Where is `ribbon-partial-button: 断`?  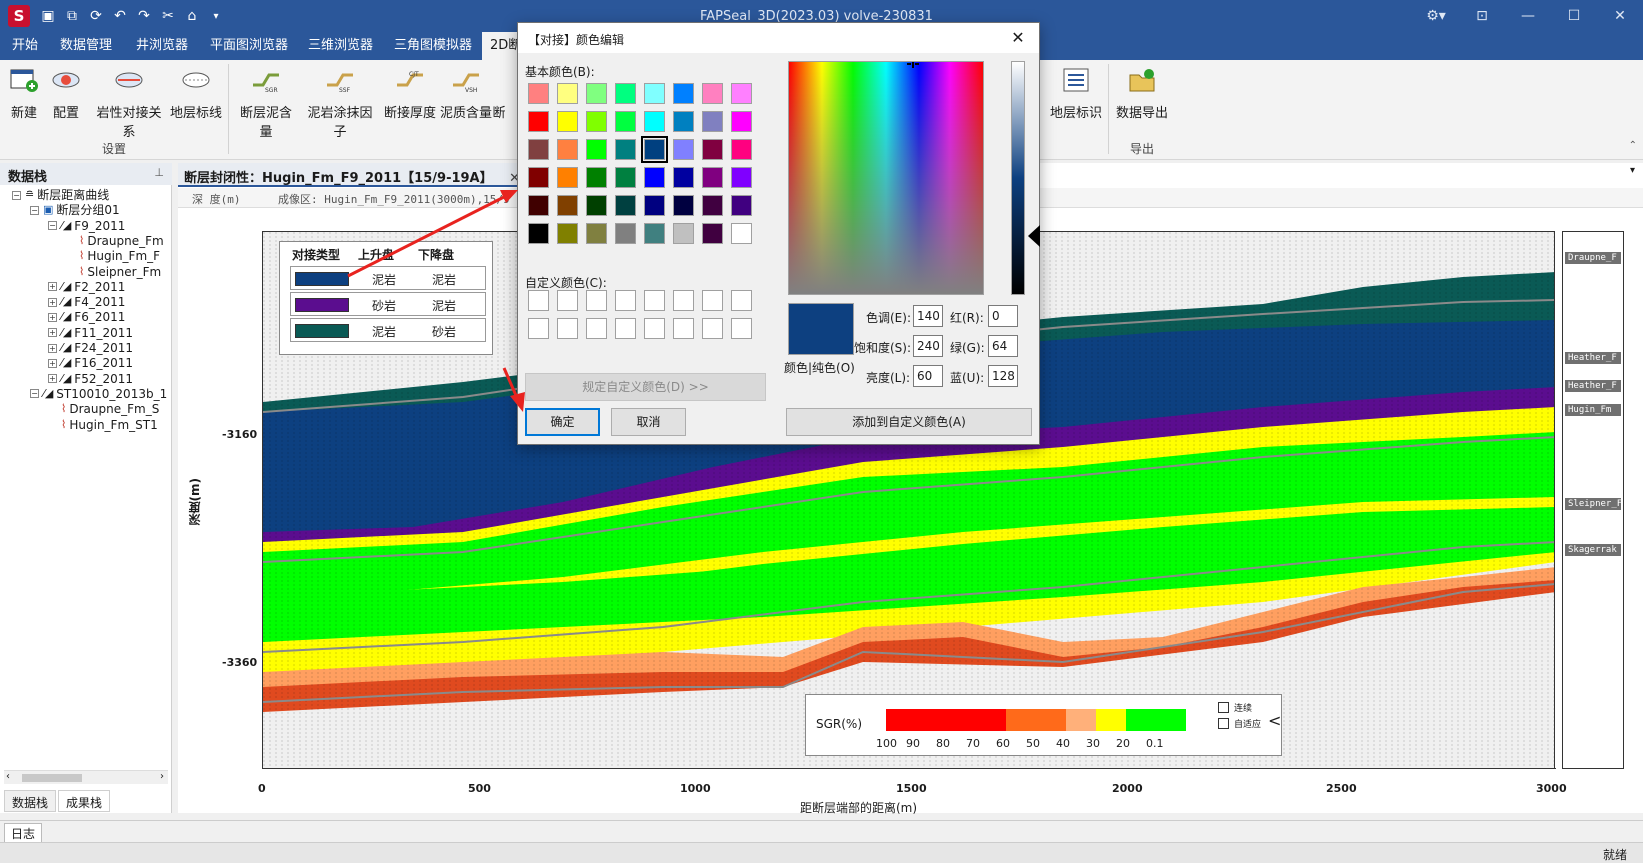
ribbon-partial-button: 断 is located at coordinates (499, 93).